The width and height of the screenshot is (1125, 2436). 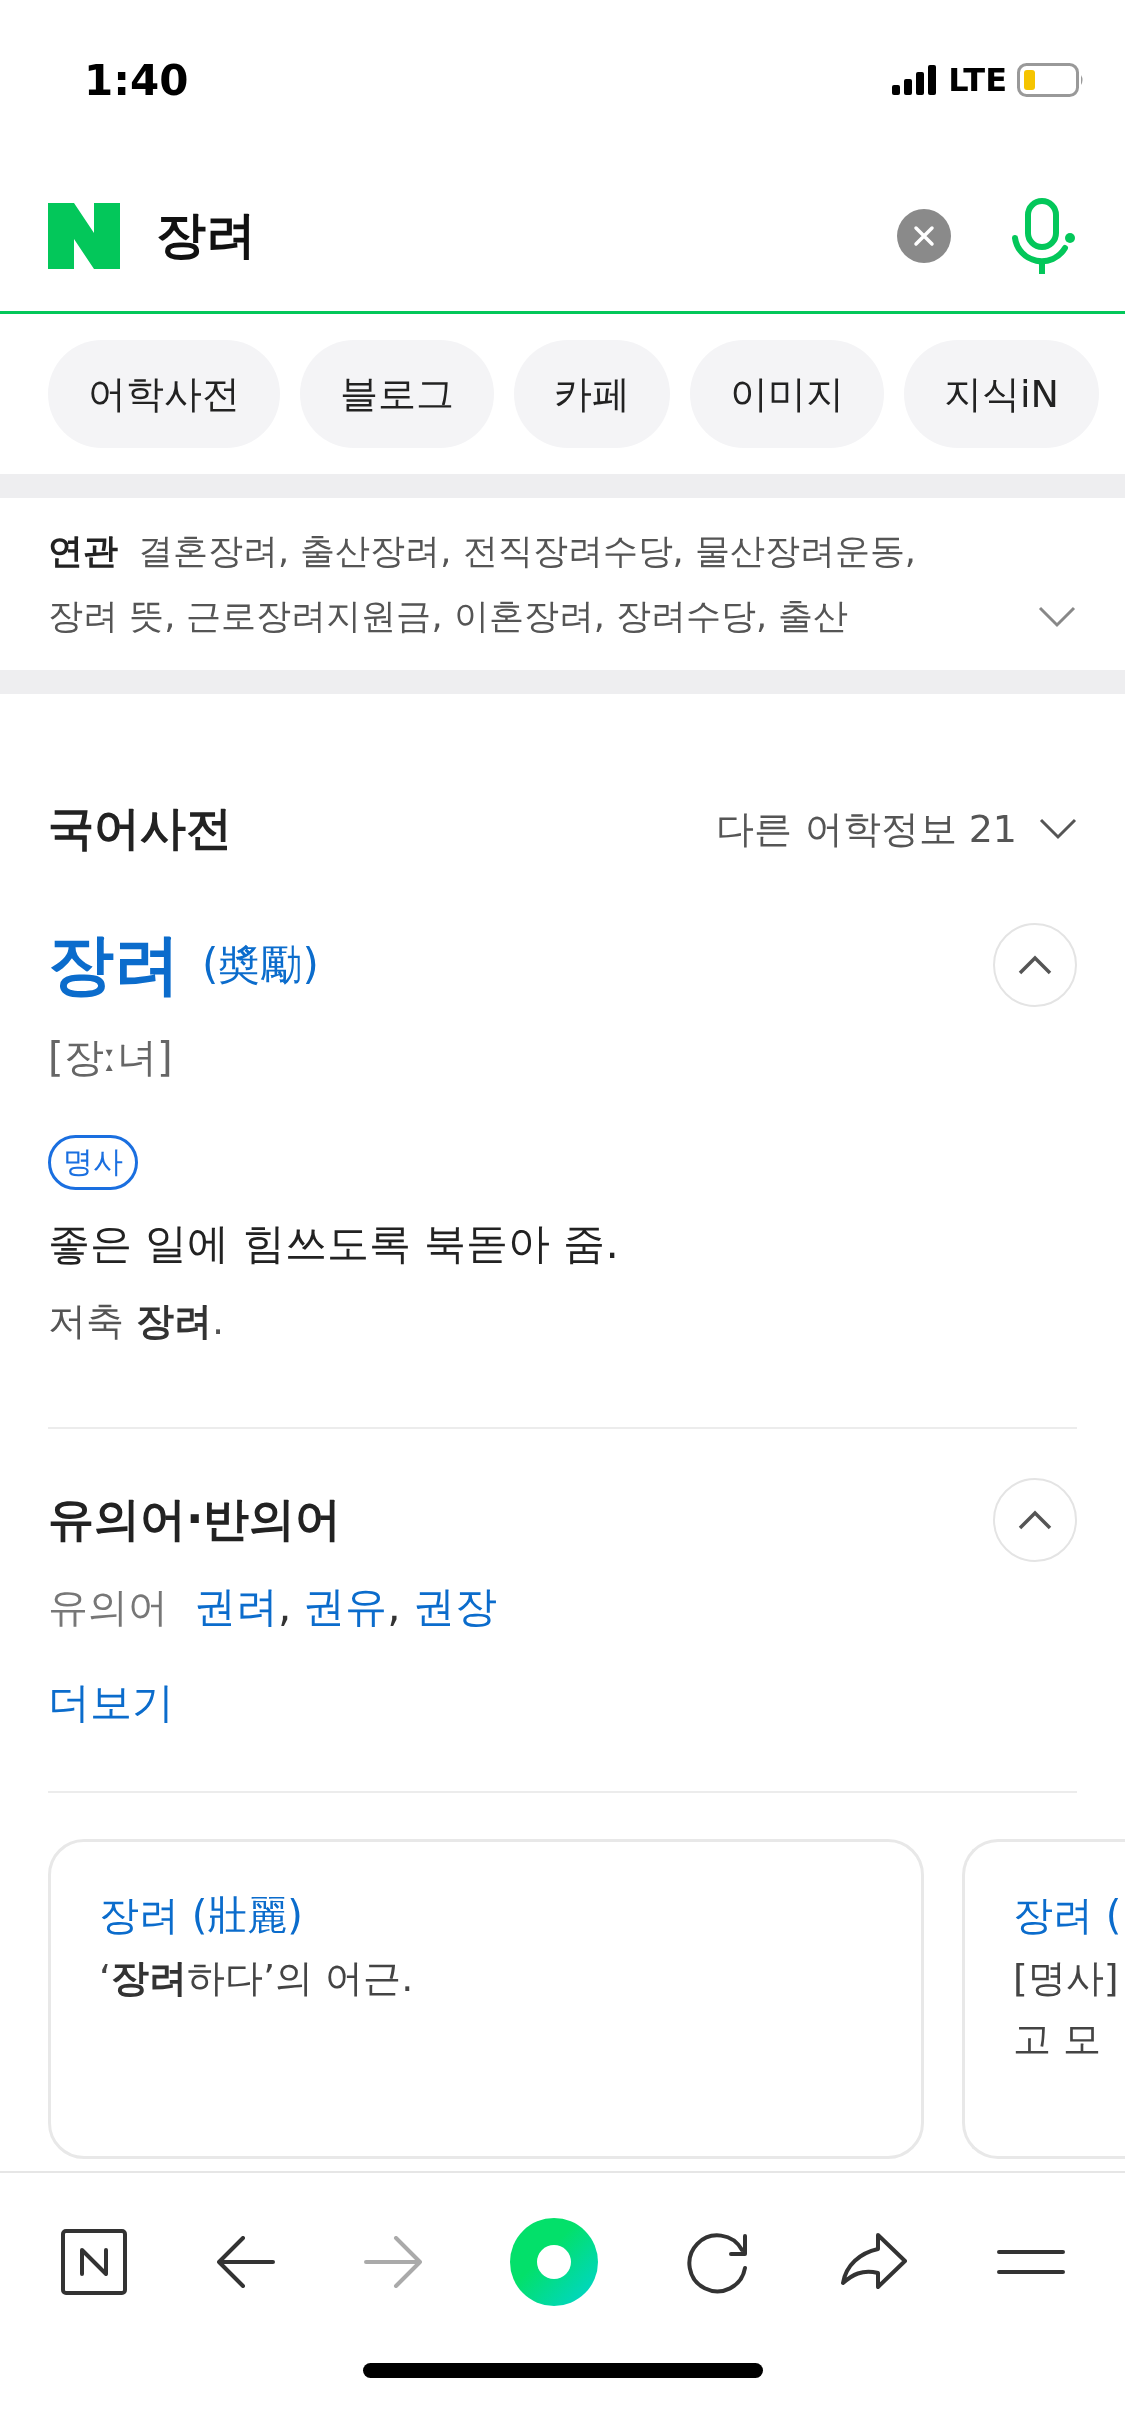 What do you see at coordinates (137, 1321) in the screenshot?
I see `example-sentence: 저축 장려.` at bounding box center [137, 1321].